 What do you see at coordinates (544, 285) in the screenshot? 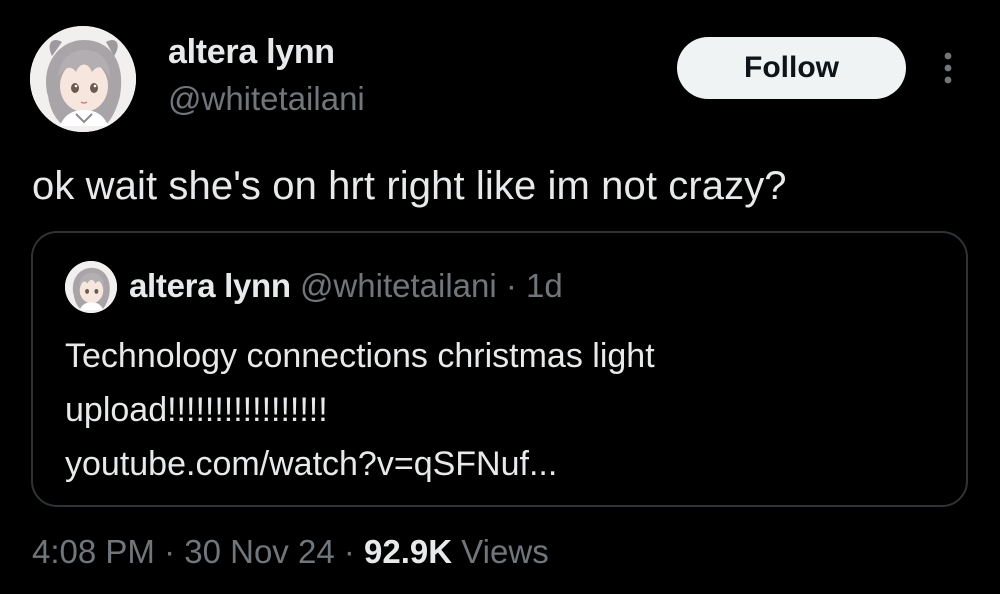
I see `quote-timestamp: 1d` at bounding box center [544, 285].